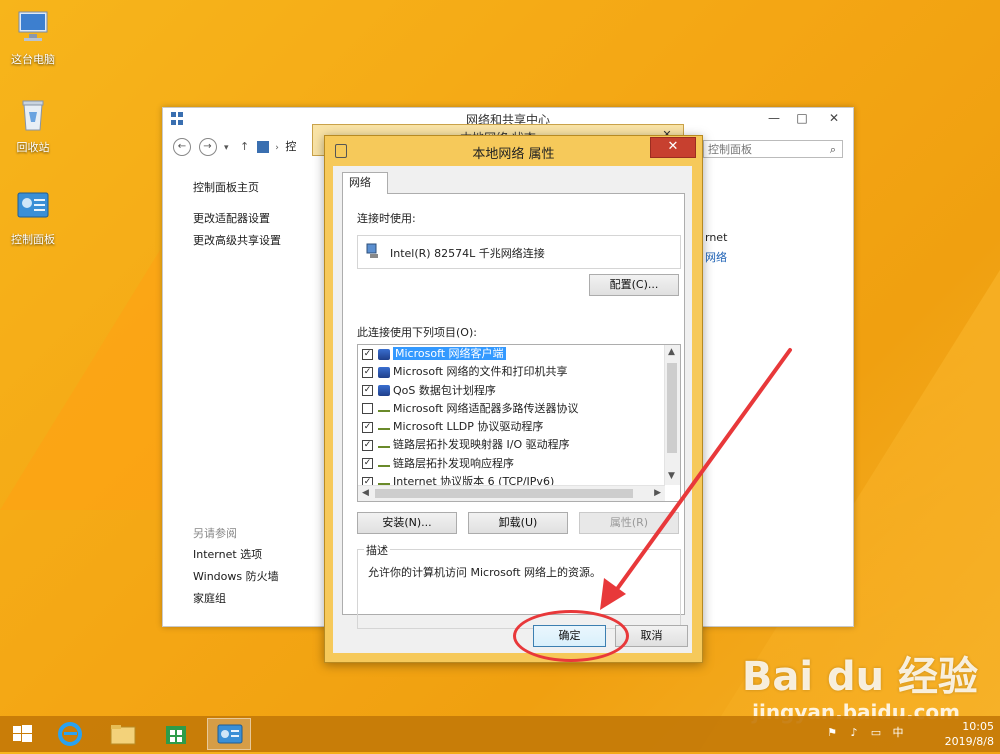  I want to click on folder-icon, so click(123, 735).